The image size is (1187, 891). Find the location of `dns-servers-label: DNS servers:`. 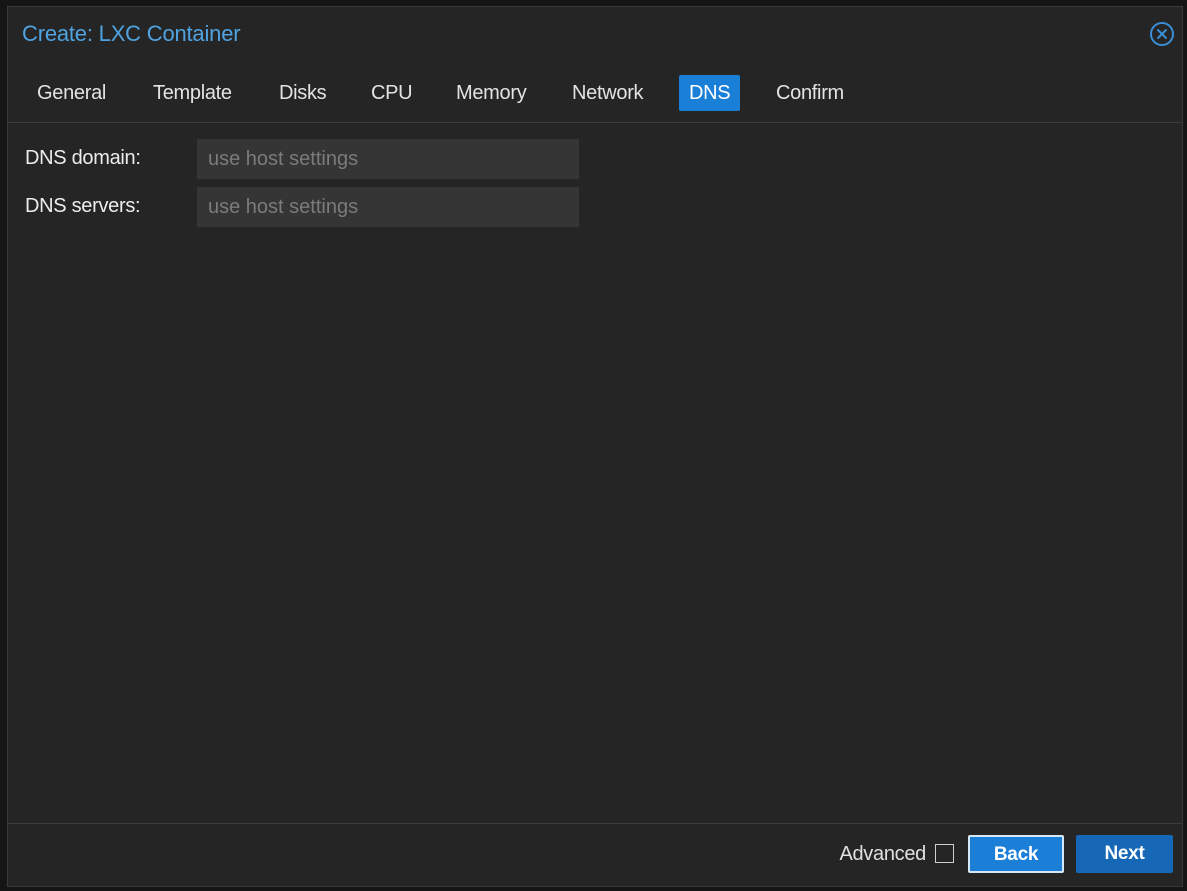

dns-servers-label: DNS servers: is located at coordinates (83, 206).